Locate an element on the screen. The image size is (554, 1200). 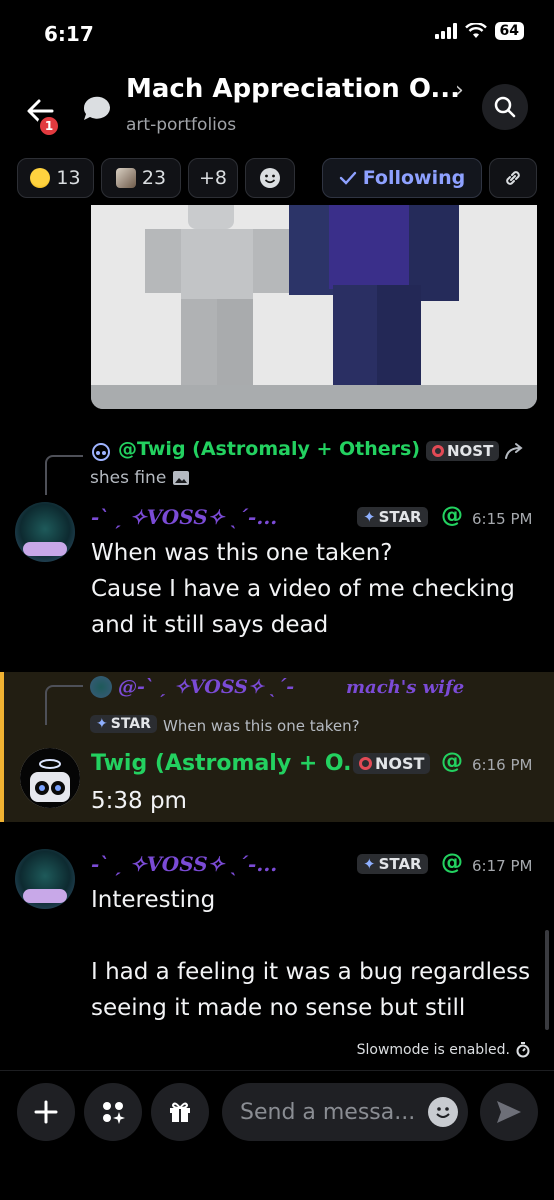
send-button is located at coordinates (509, 1112).